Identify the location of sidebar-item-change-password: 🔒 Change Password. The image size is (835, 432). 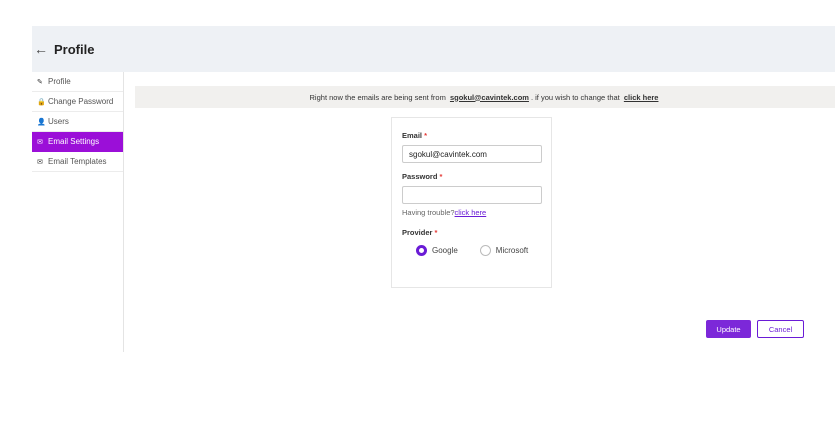
(77, 102).